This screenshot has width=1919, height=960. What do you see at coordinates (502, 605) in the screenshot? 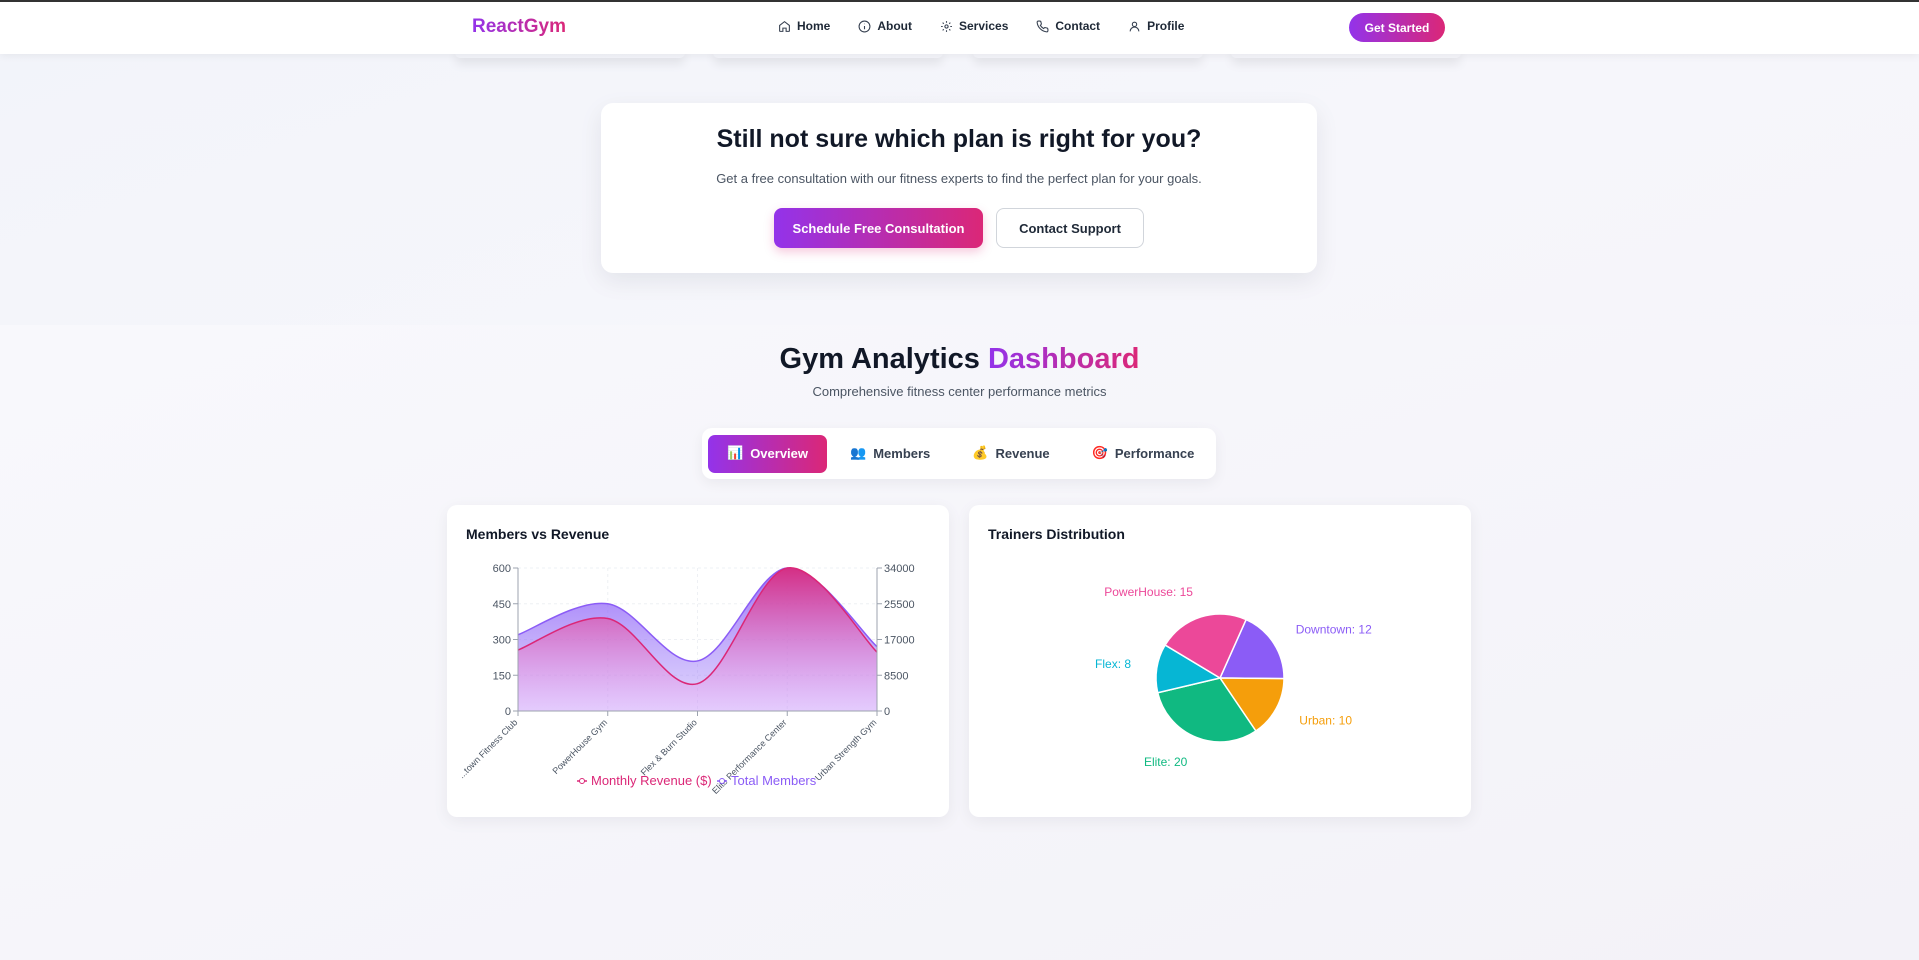
I see `y-left-tick-label: 450` at bounding box center [502, 605].